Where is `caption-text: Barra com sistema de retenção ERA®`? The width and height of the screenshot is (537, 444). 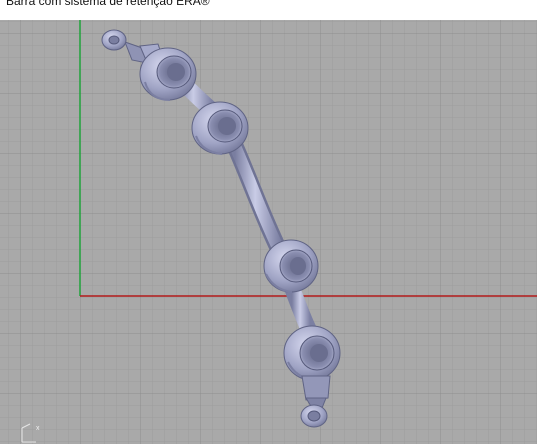 caption-text: Barra com sistema de retenção ERA® is located at coordinates (108, 4).